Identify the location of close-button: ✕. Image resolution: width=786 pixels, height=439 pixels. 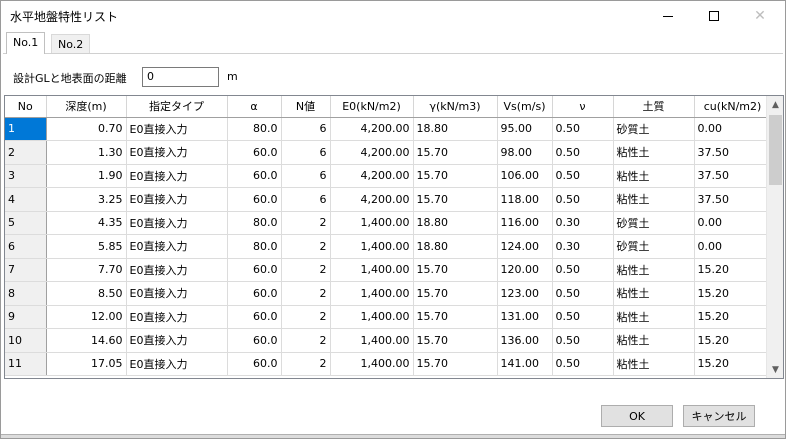
(760, 16).